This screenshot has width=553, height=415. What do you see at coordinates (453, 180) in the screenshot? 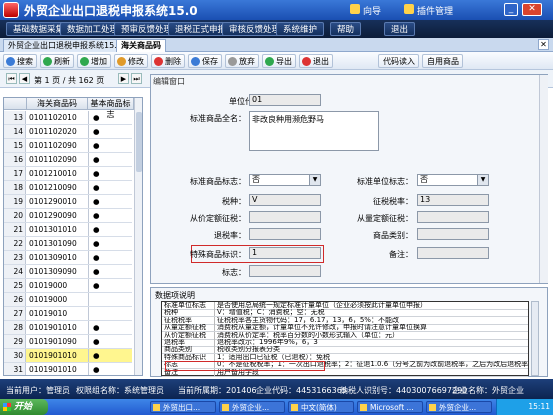
I see `std-unit-flag-select: 否 ▼` at bounding box center [453, 180].